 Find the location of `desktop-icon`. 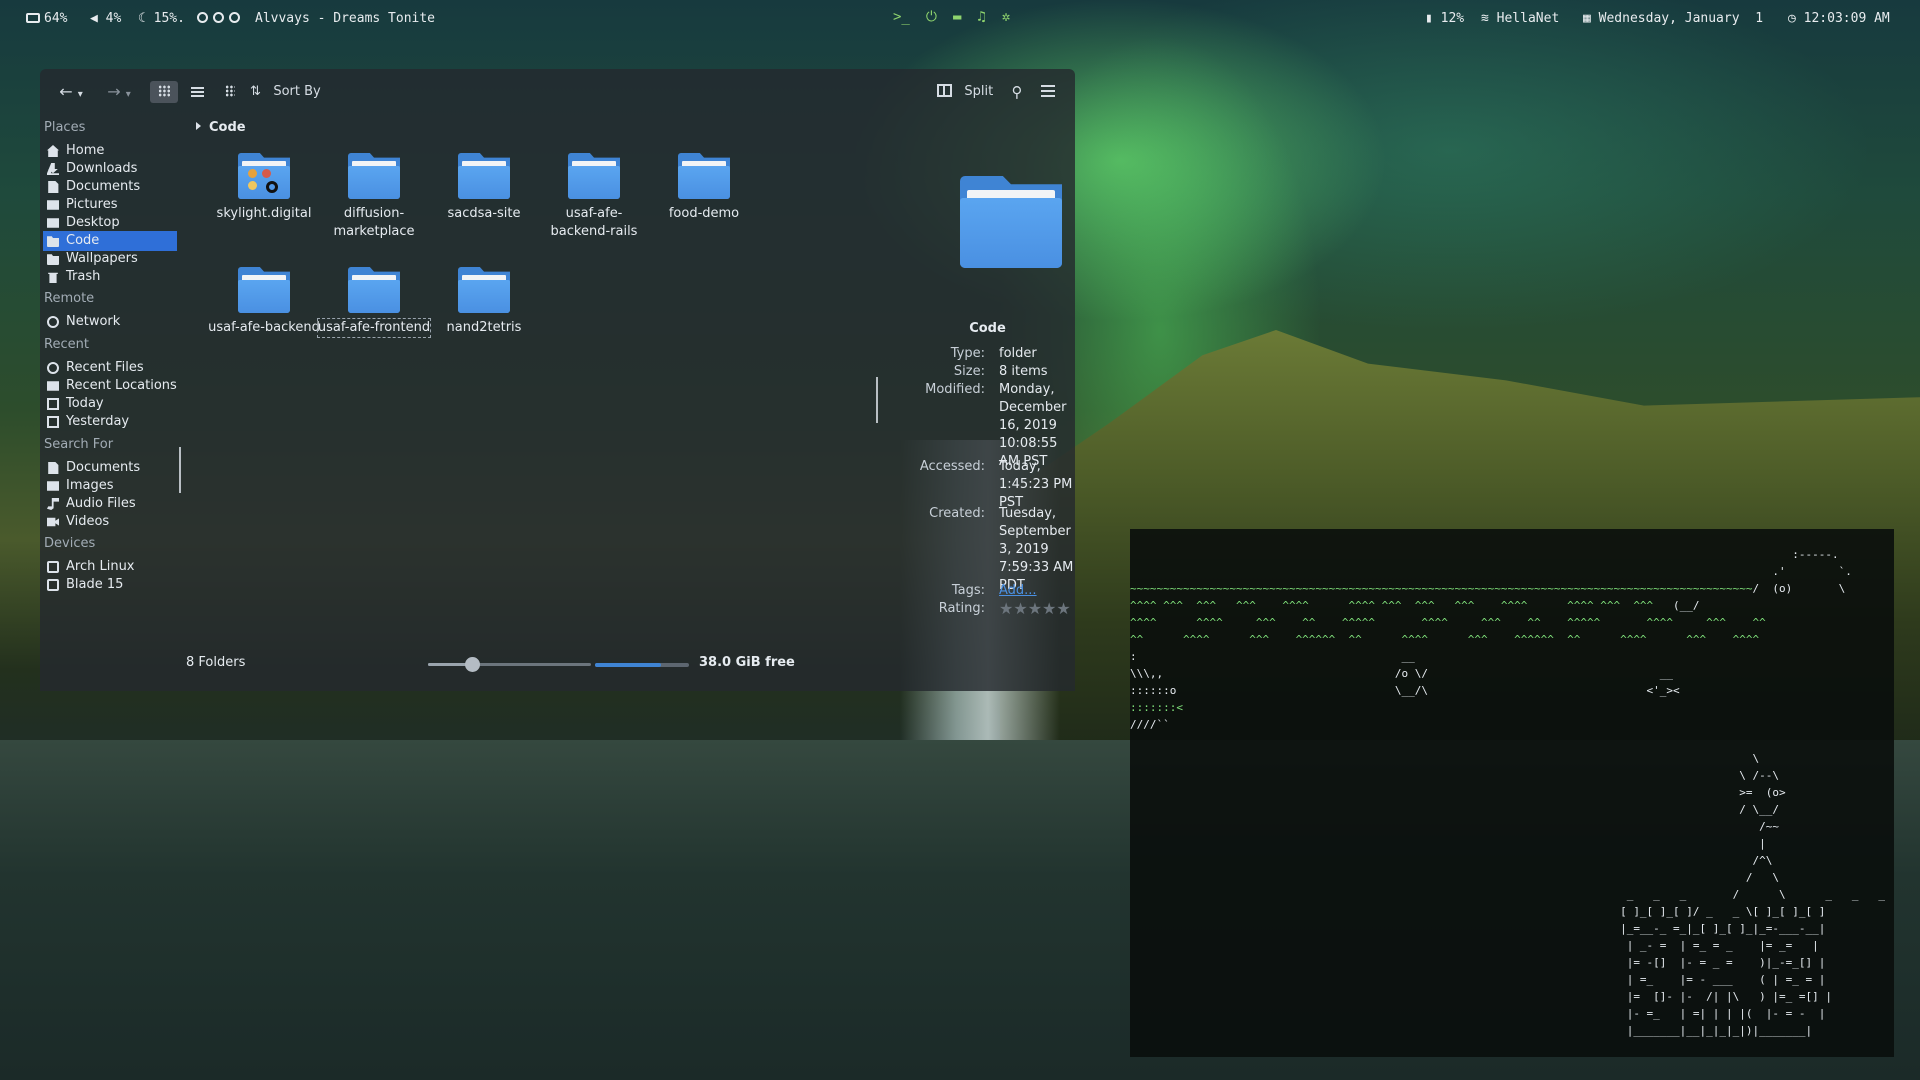

desktop-icon is located at coordinates (53, 223).